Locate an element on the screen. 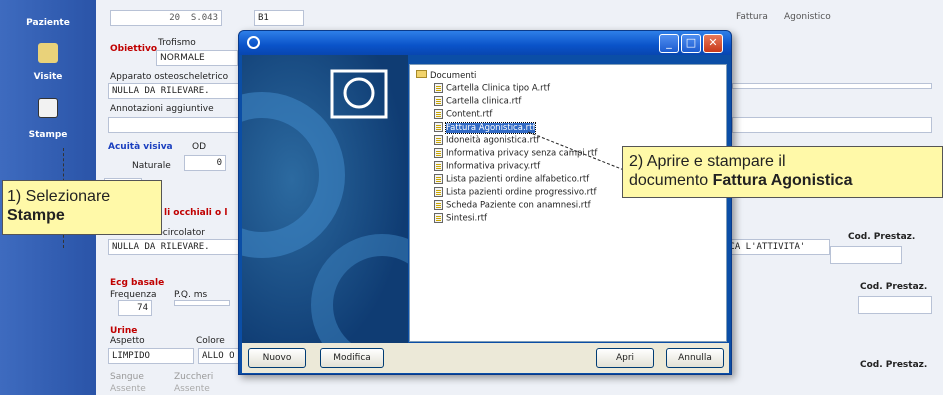 This screenshot has height=395, width=943. occhiali-label: li occhiali o l is located at coordinates (196, 213).